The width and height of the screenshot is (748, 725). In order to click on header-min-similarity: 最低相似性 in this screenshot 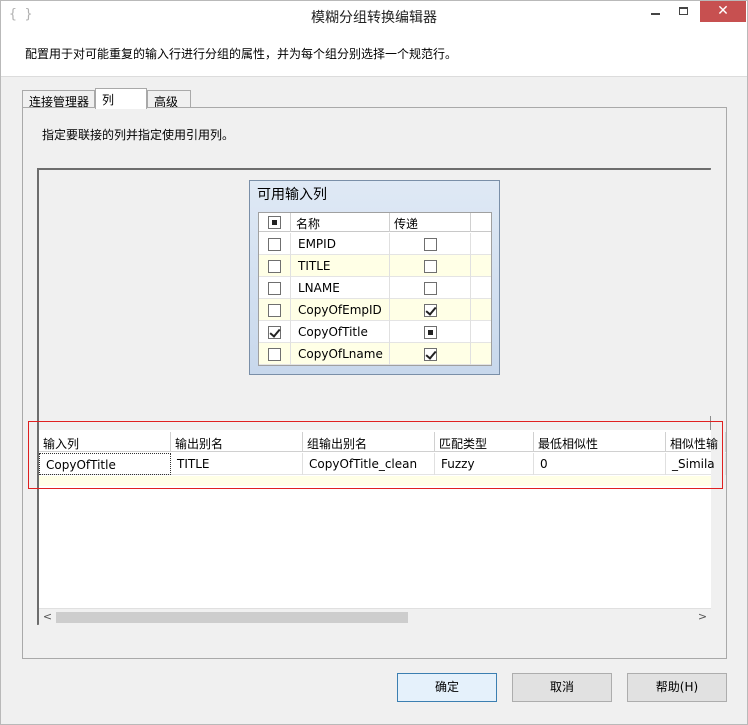, I will do `click(600, 442)`.